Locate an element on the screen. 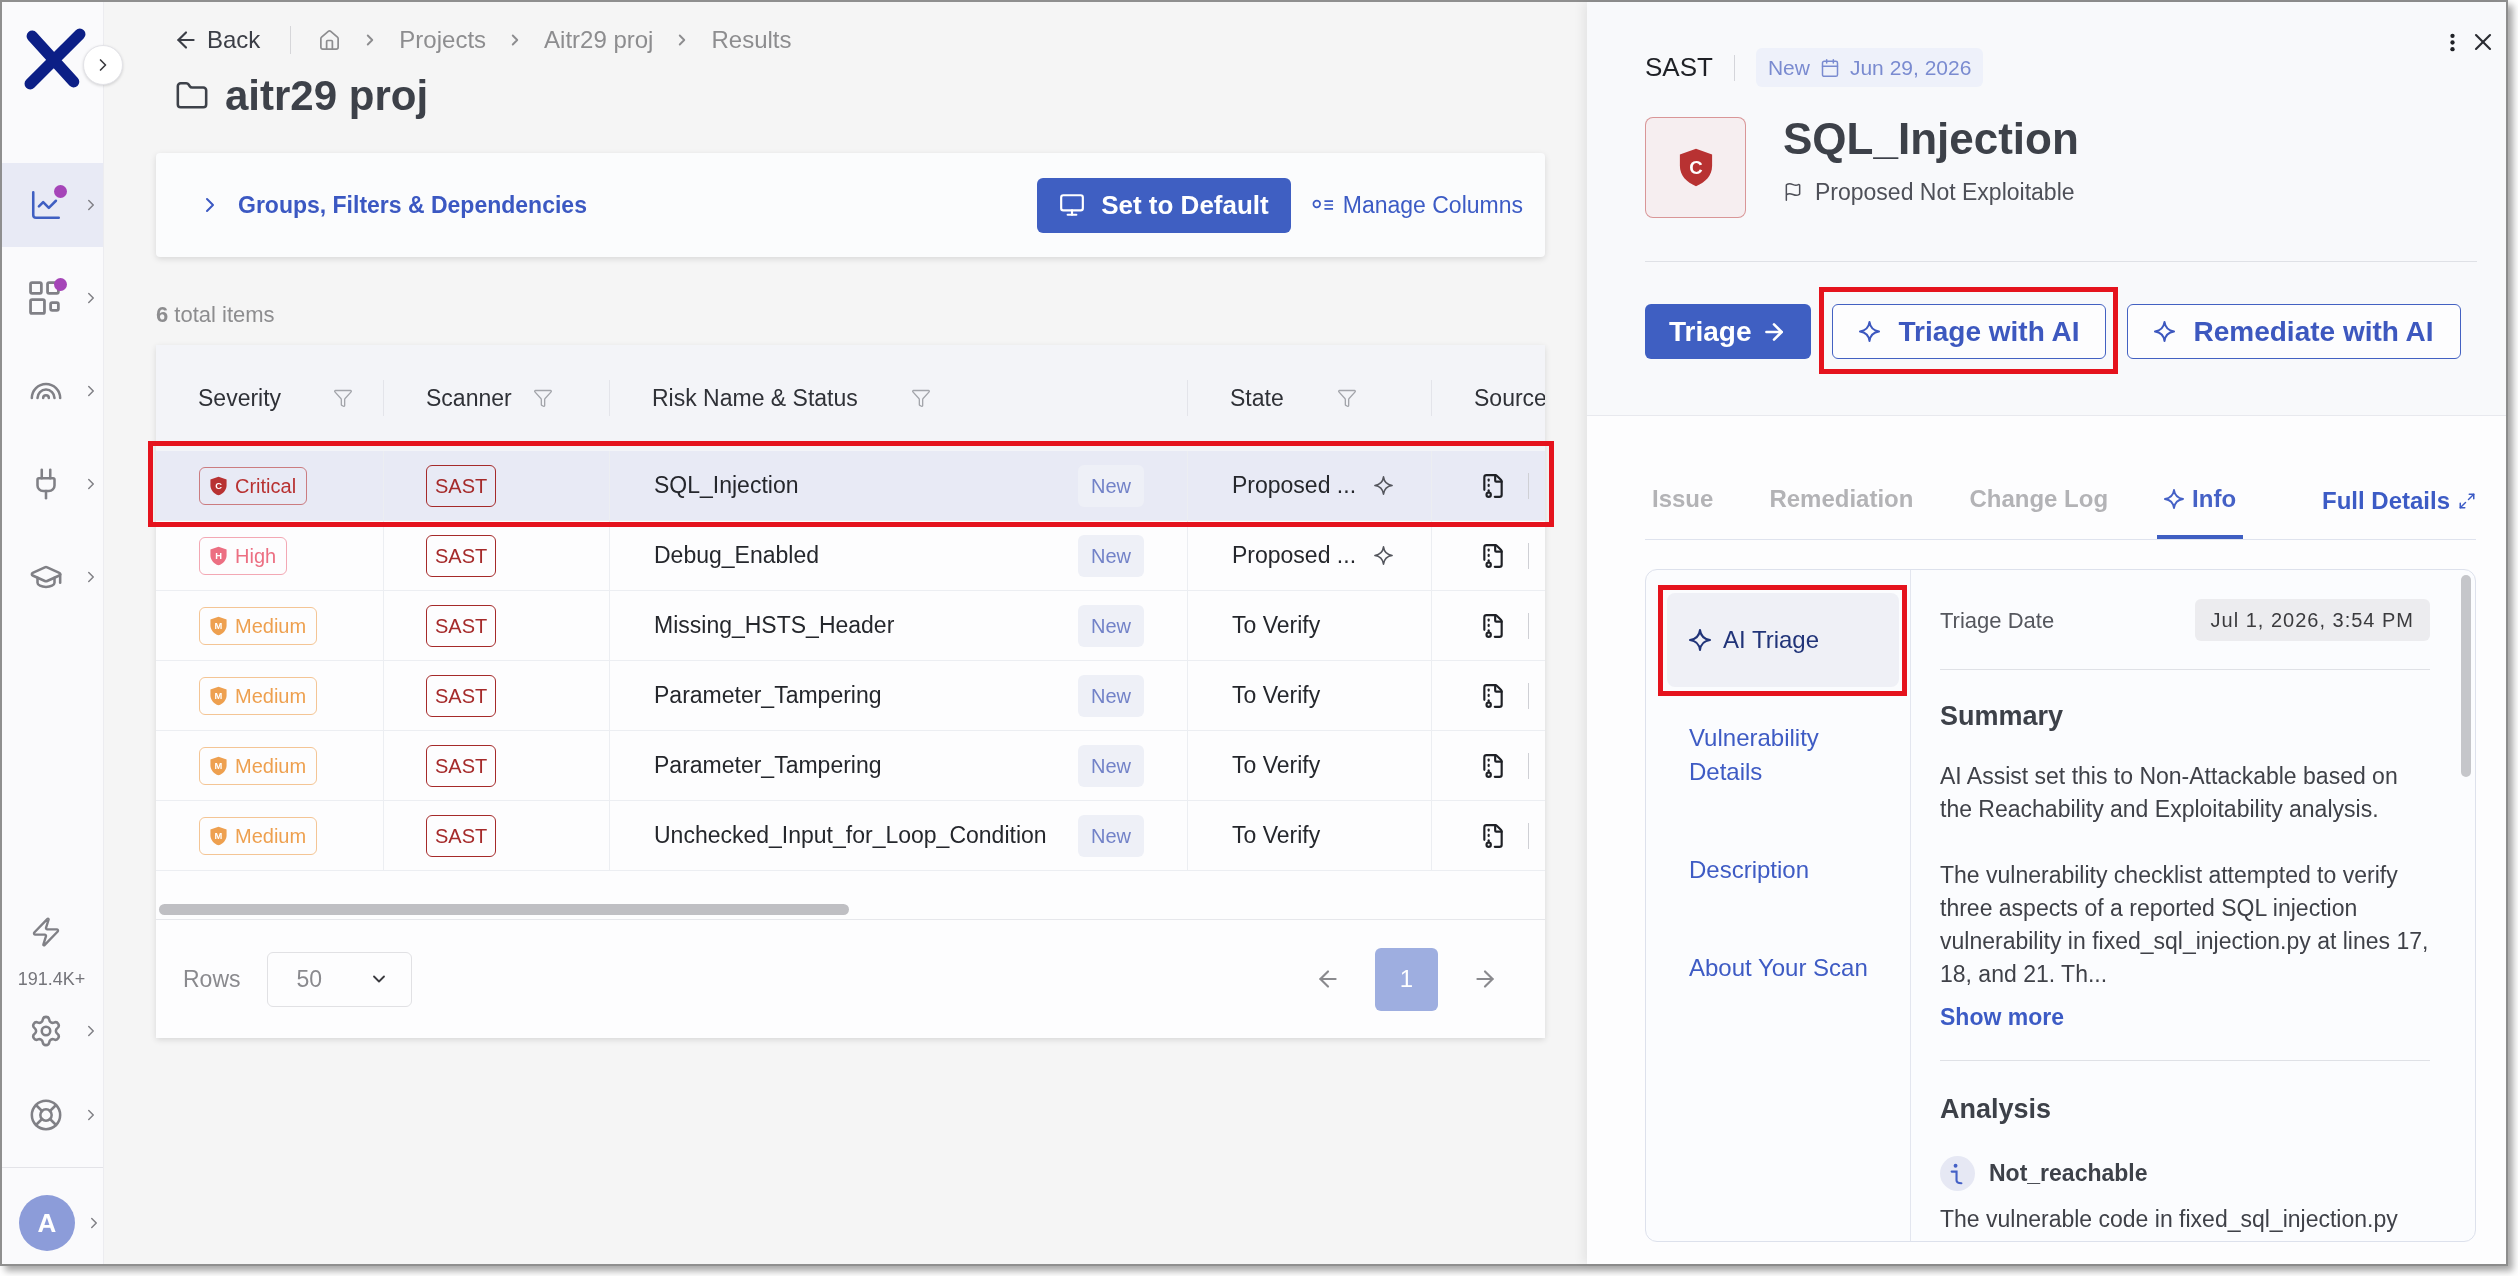 The image size is (2518, 1276). info-icon is located at coordinates (1957, 1173).